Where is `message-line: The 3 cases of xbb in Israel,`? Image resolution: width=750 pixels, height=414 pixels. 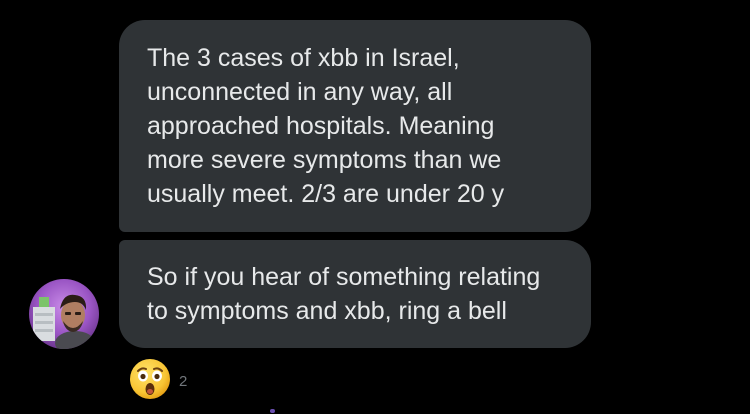
message-line: The 3 cases of xbb in Israel, is located at coordinates (303, 58).